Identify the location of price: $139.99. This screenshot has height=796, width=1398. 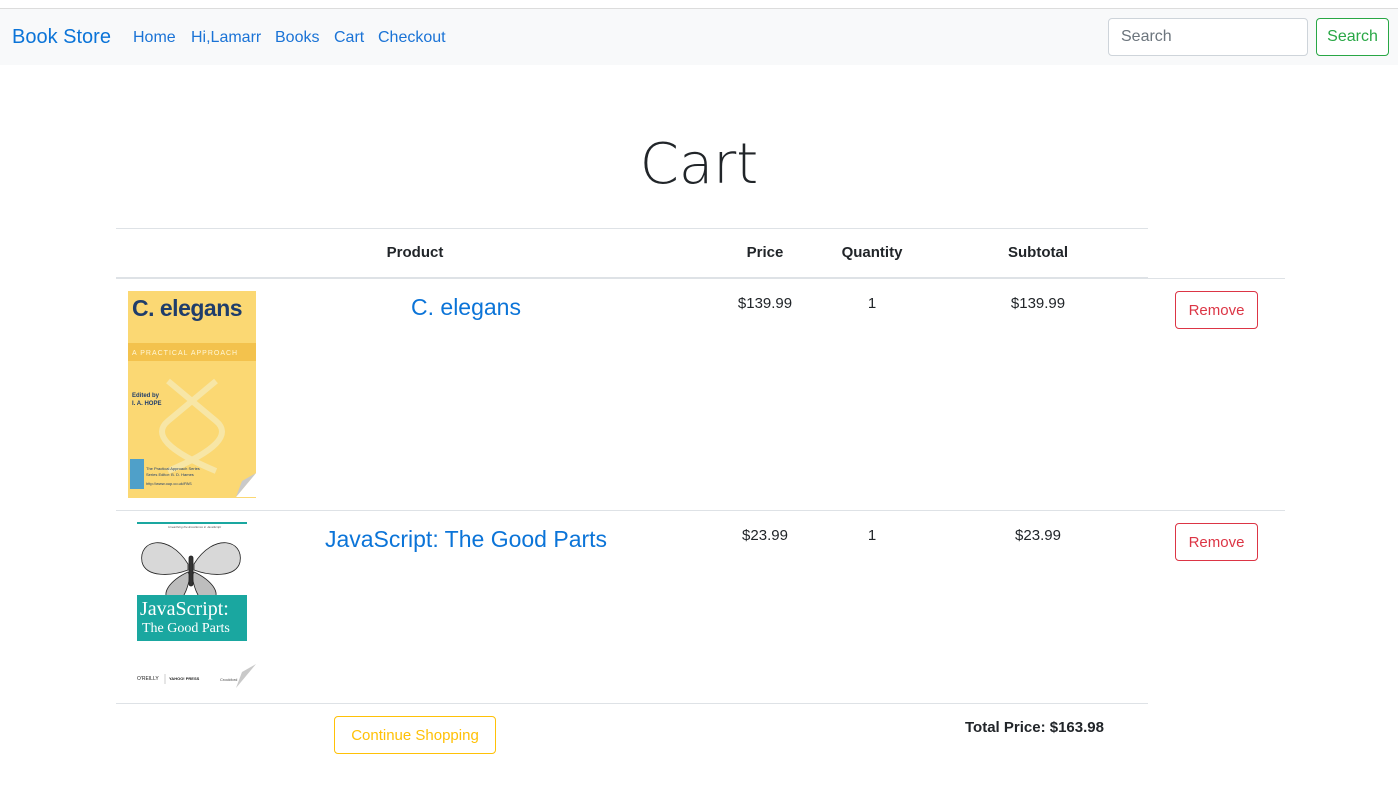
(765, 303).